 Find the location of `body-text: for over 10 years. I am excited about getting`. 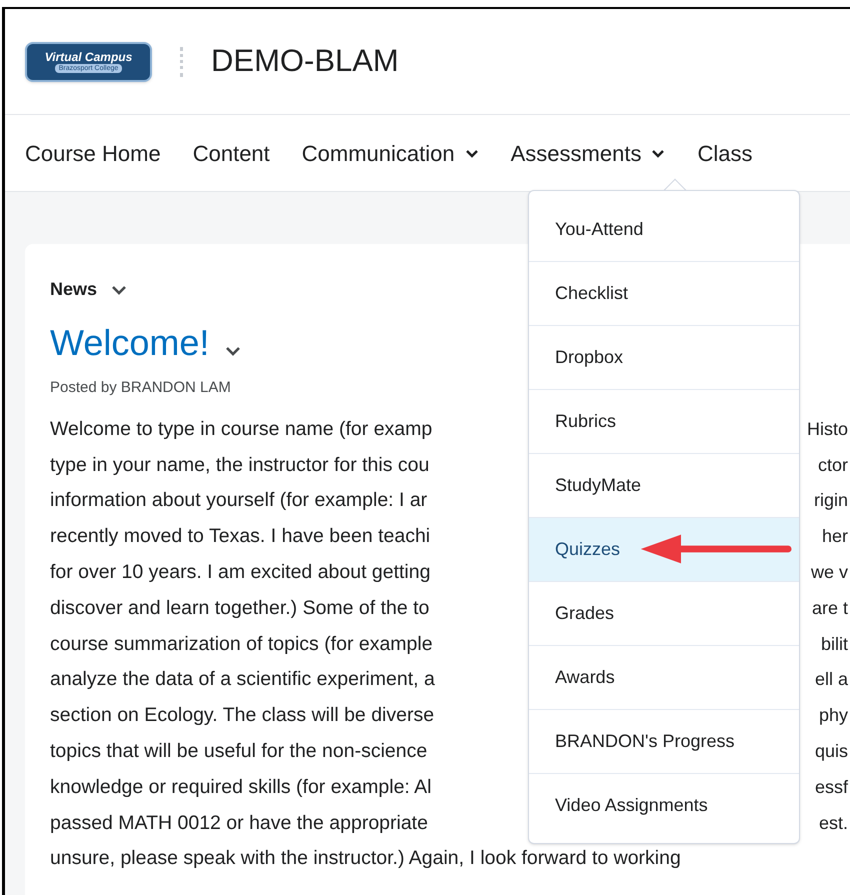

body-text: for over 10 years. I am excited about getting is located at coordinates (240, 572).